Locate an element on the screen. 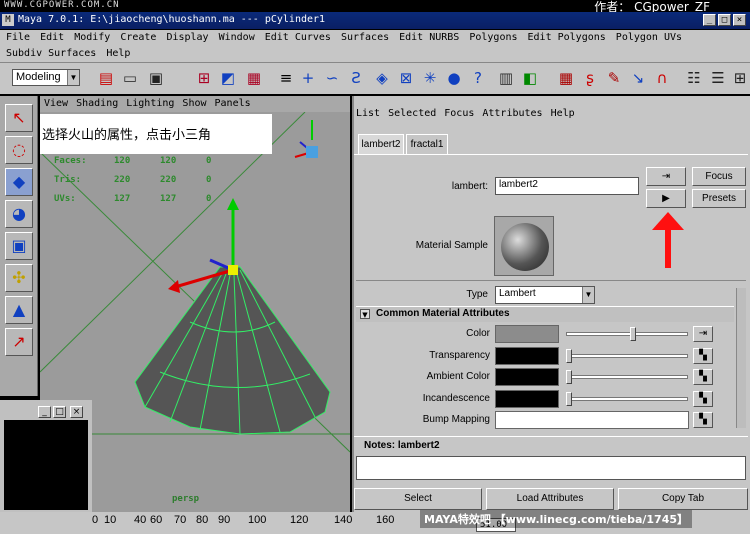  open-scene-icon: ▭ is located at coordinates (130, 78).